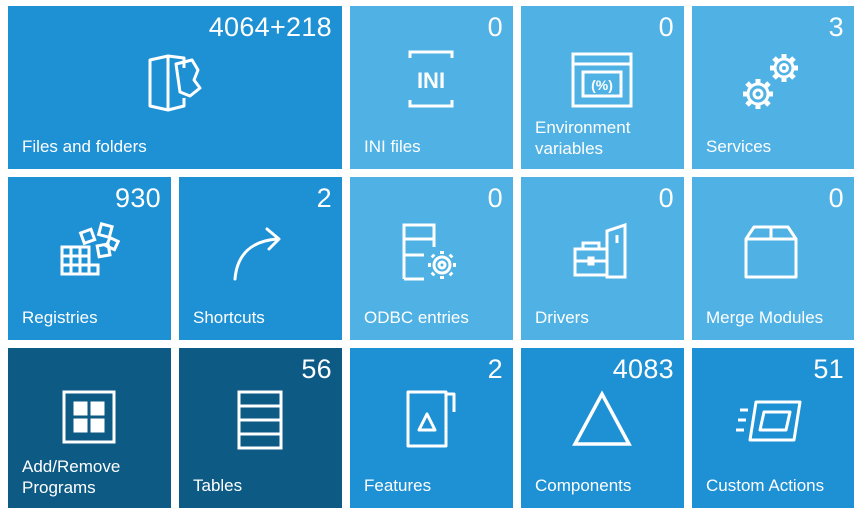  Describe the element at coordinates (431, 419) in the screenshot. I see `features-icon` at that location.